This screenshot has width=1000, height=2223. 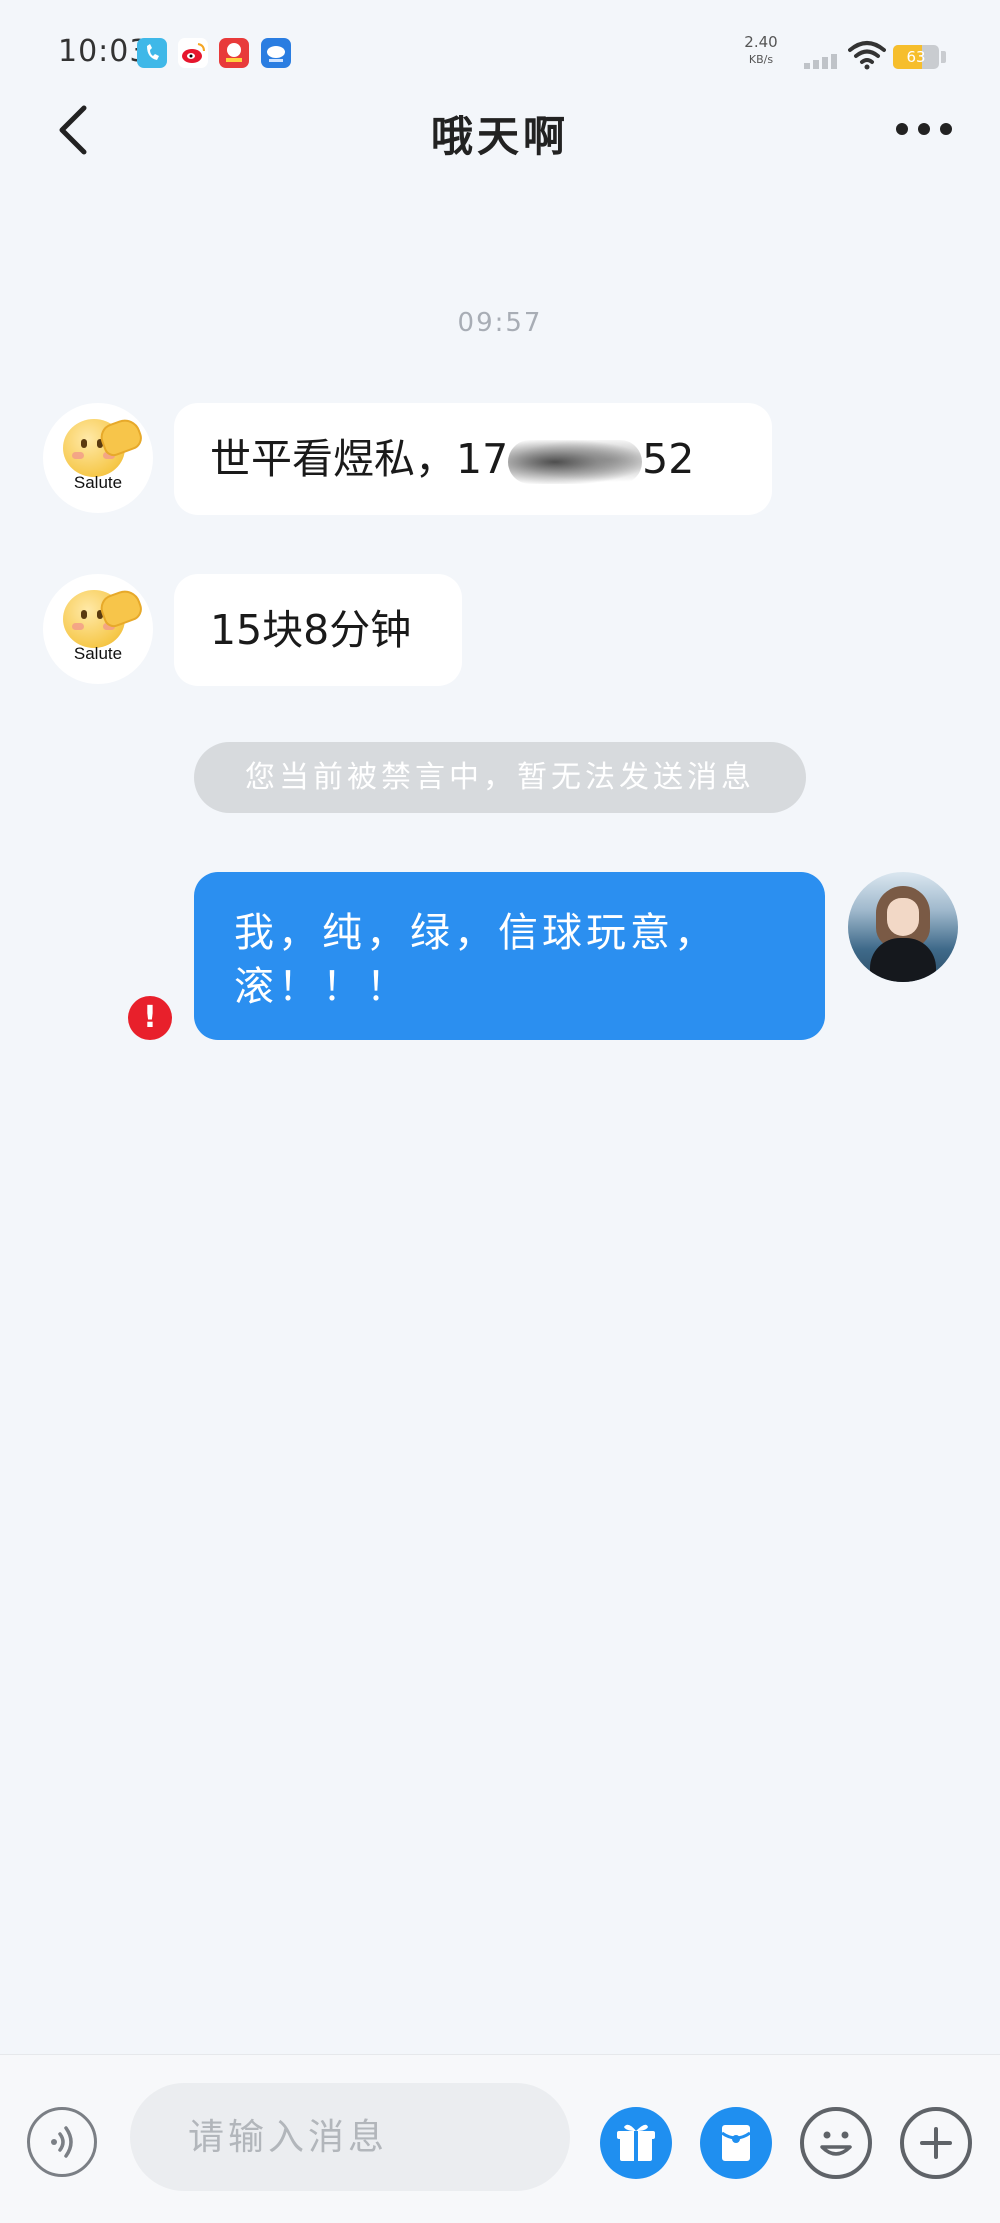 I want to click on message-bubble-outgoing: 我，纯，绿，信球玩意， 滚！！！, so click(x=509, y=956).